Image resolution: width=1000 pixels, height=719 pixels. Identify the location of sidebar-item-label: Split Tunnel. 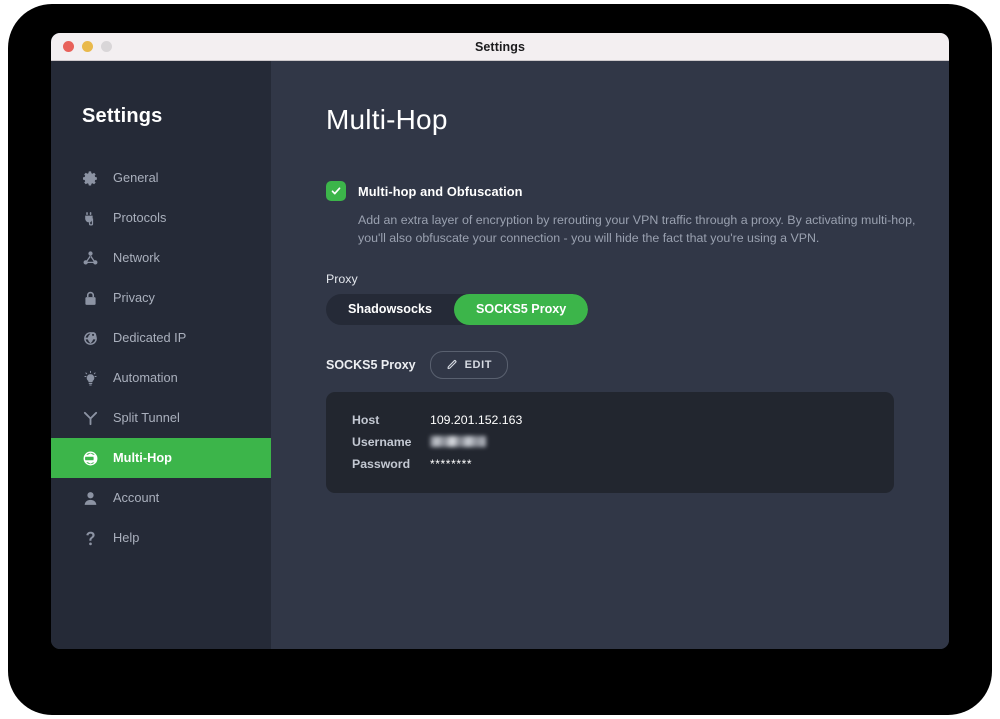
(146, 417).